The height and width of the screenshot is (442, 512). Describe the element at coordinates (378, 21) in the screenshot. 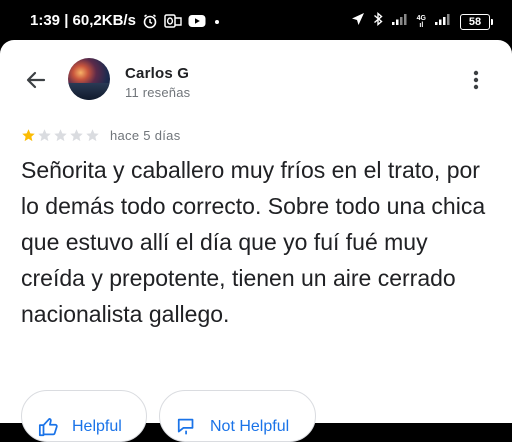

I see `bluetooth-icon` at that location.